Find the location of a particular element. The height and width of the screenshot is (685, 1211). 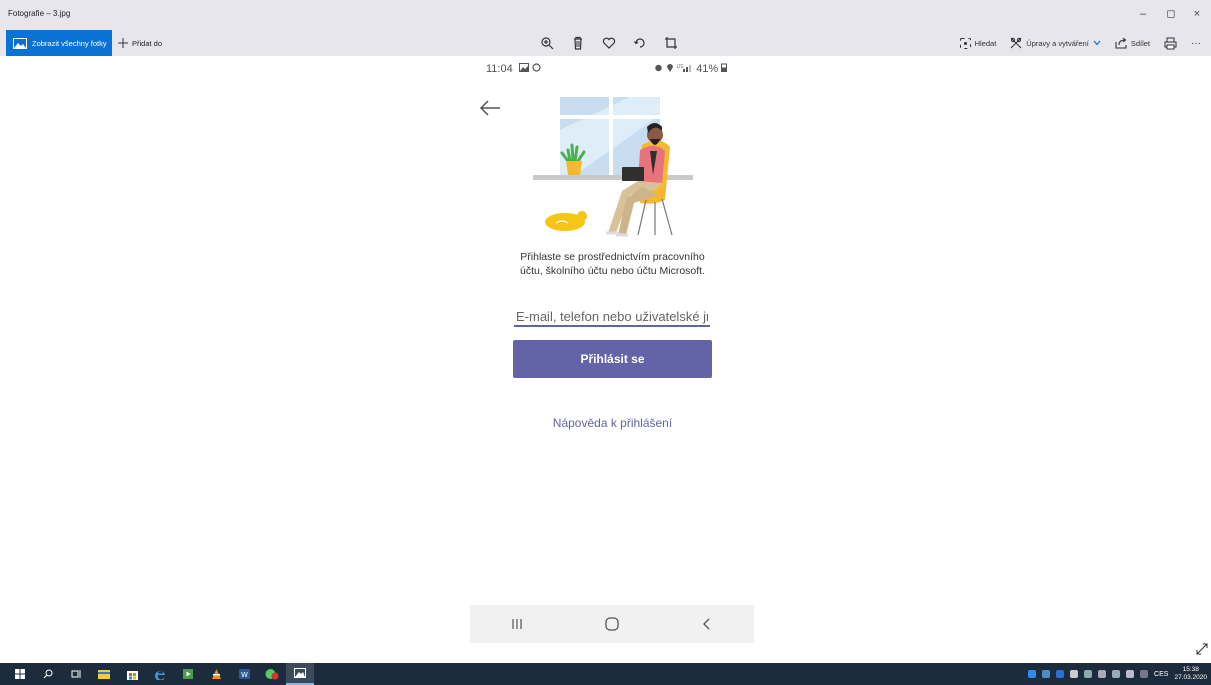

gallery-notification-icon is located at coordinates (523, 67).